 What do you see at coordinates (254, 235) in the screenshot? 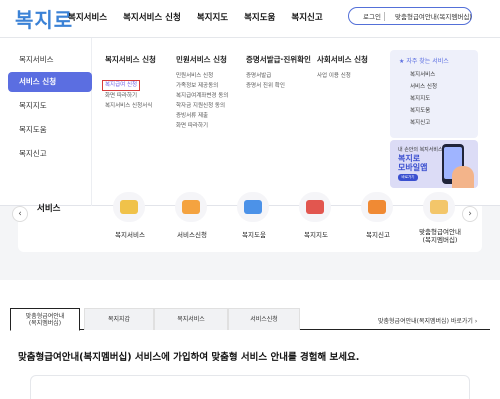
I see `service-label: 복지도움` at bounding box center [254, 235].